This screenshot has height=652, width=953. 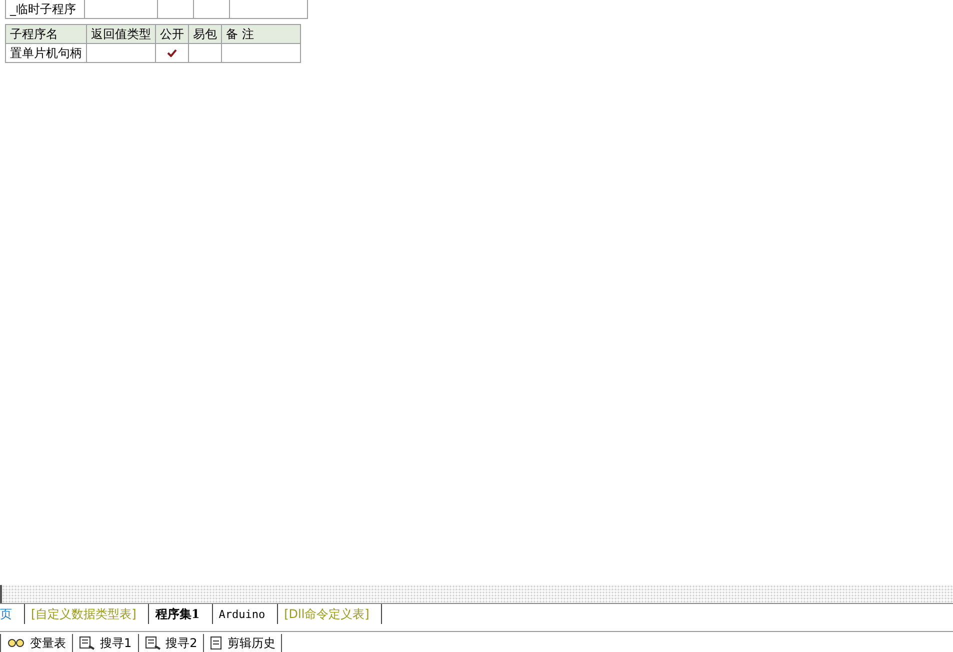 I want to click on column-header: 易包, so click(x=205, y=34).